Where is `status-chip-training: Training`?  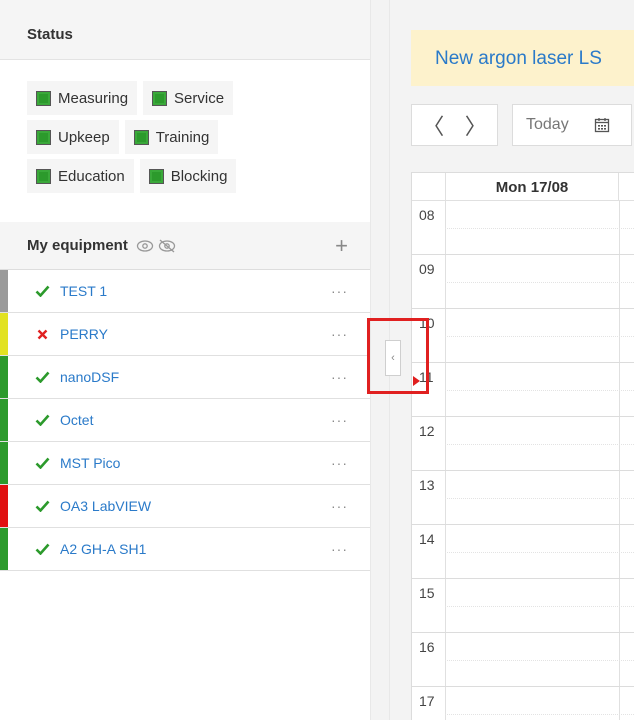
status-chip-training: Training is located at coordinates (171, 137).